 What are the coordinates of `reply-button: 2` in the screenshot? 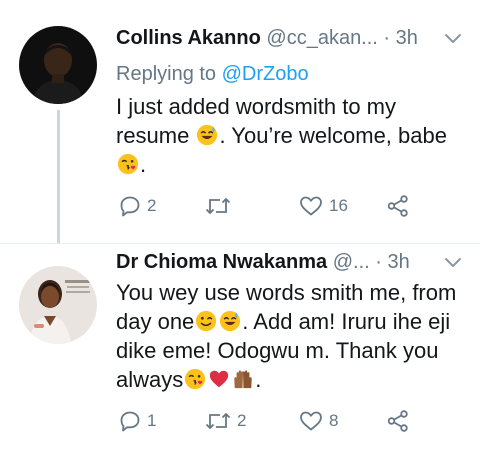 It's located at (137, 206).